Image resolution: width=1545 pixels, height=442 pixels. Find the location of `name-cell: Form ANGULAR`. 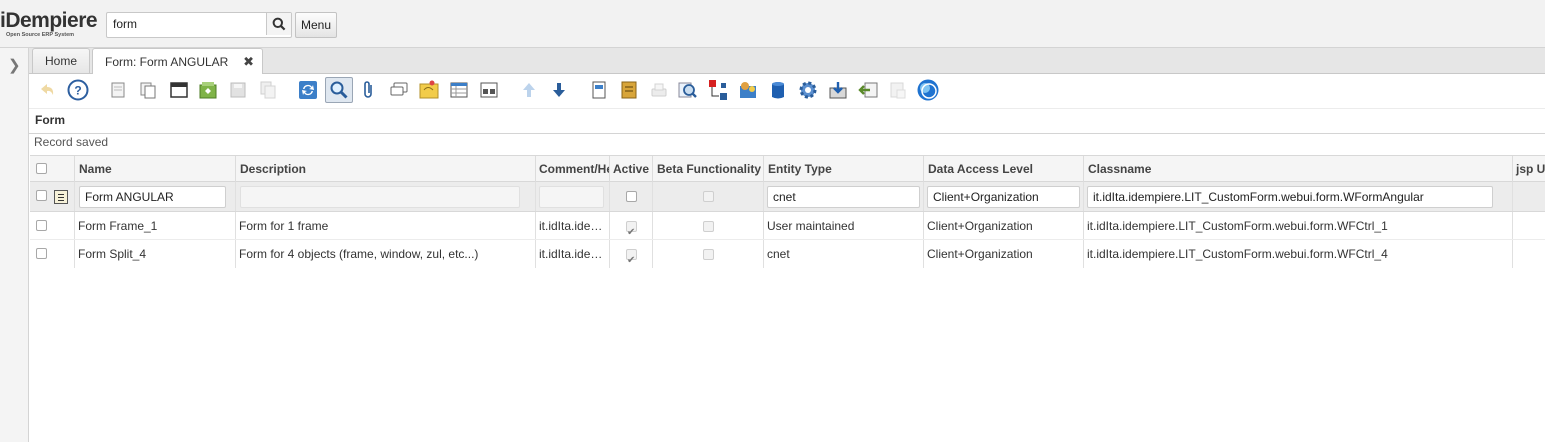

name-cell: Form ANGULAR is located at coordinates (155, 196).